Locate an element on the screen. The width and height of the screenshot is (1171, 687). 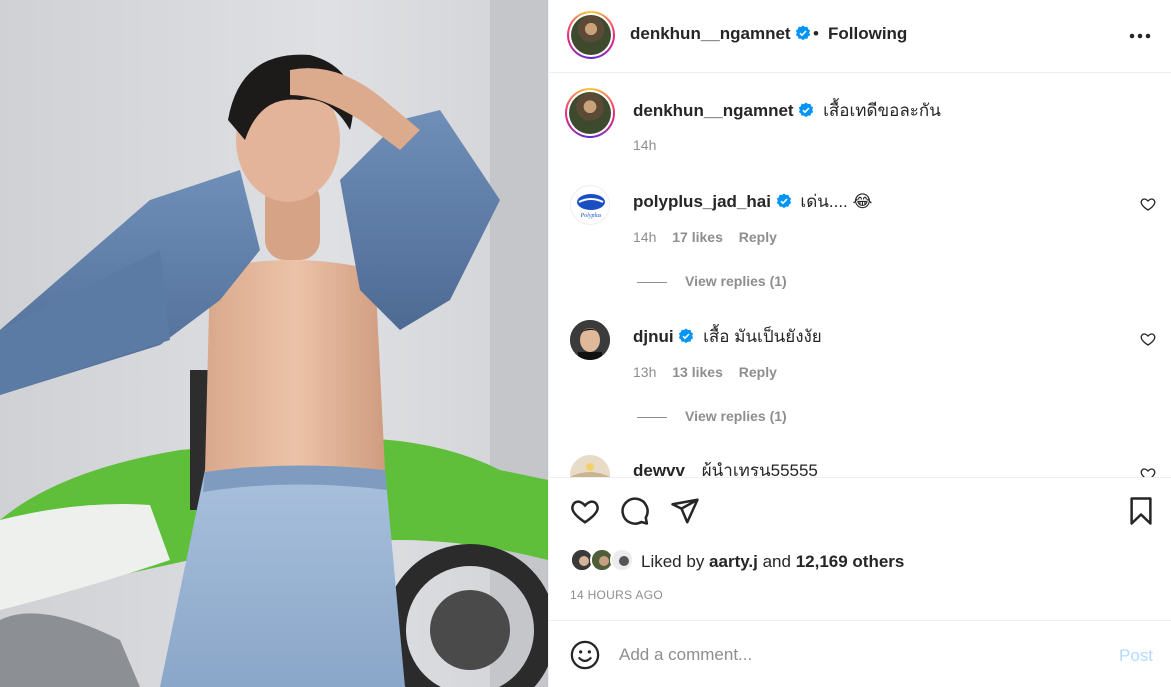
comment-text: เด่น.... 😂 is located at coordinates (836, 201).